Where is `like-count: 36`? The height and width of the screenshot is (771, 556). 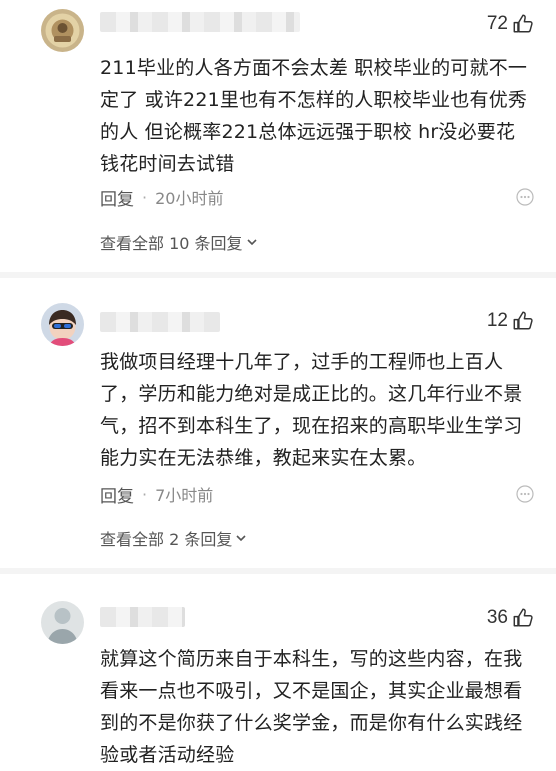
like-count: 36 is located at coordinates (497, 617).